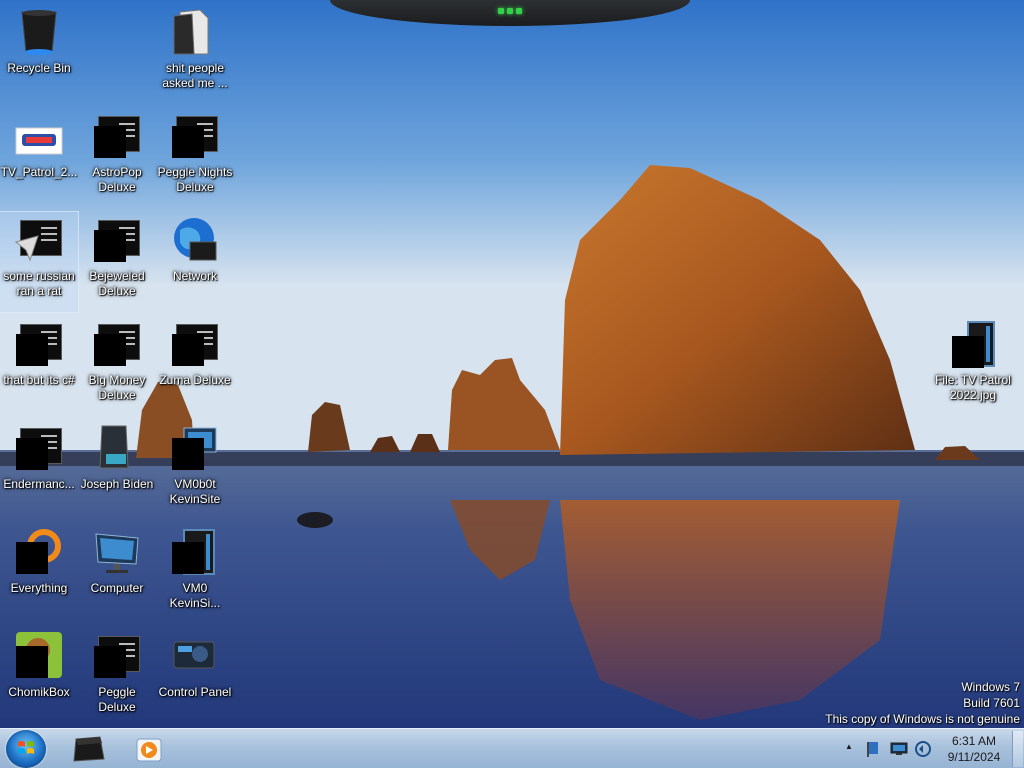 The image size is (1024, 768). Describe the element at coordinates (39, 692) in the screenshot. I see `icon-label: ChomikBox` at that location.